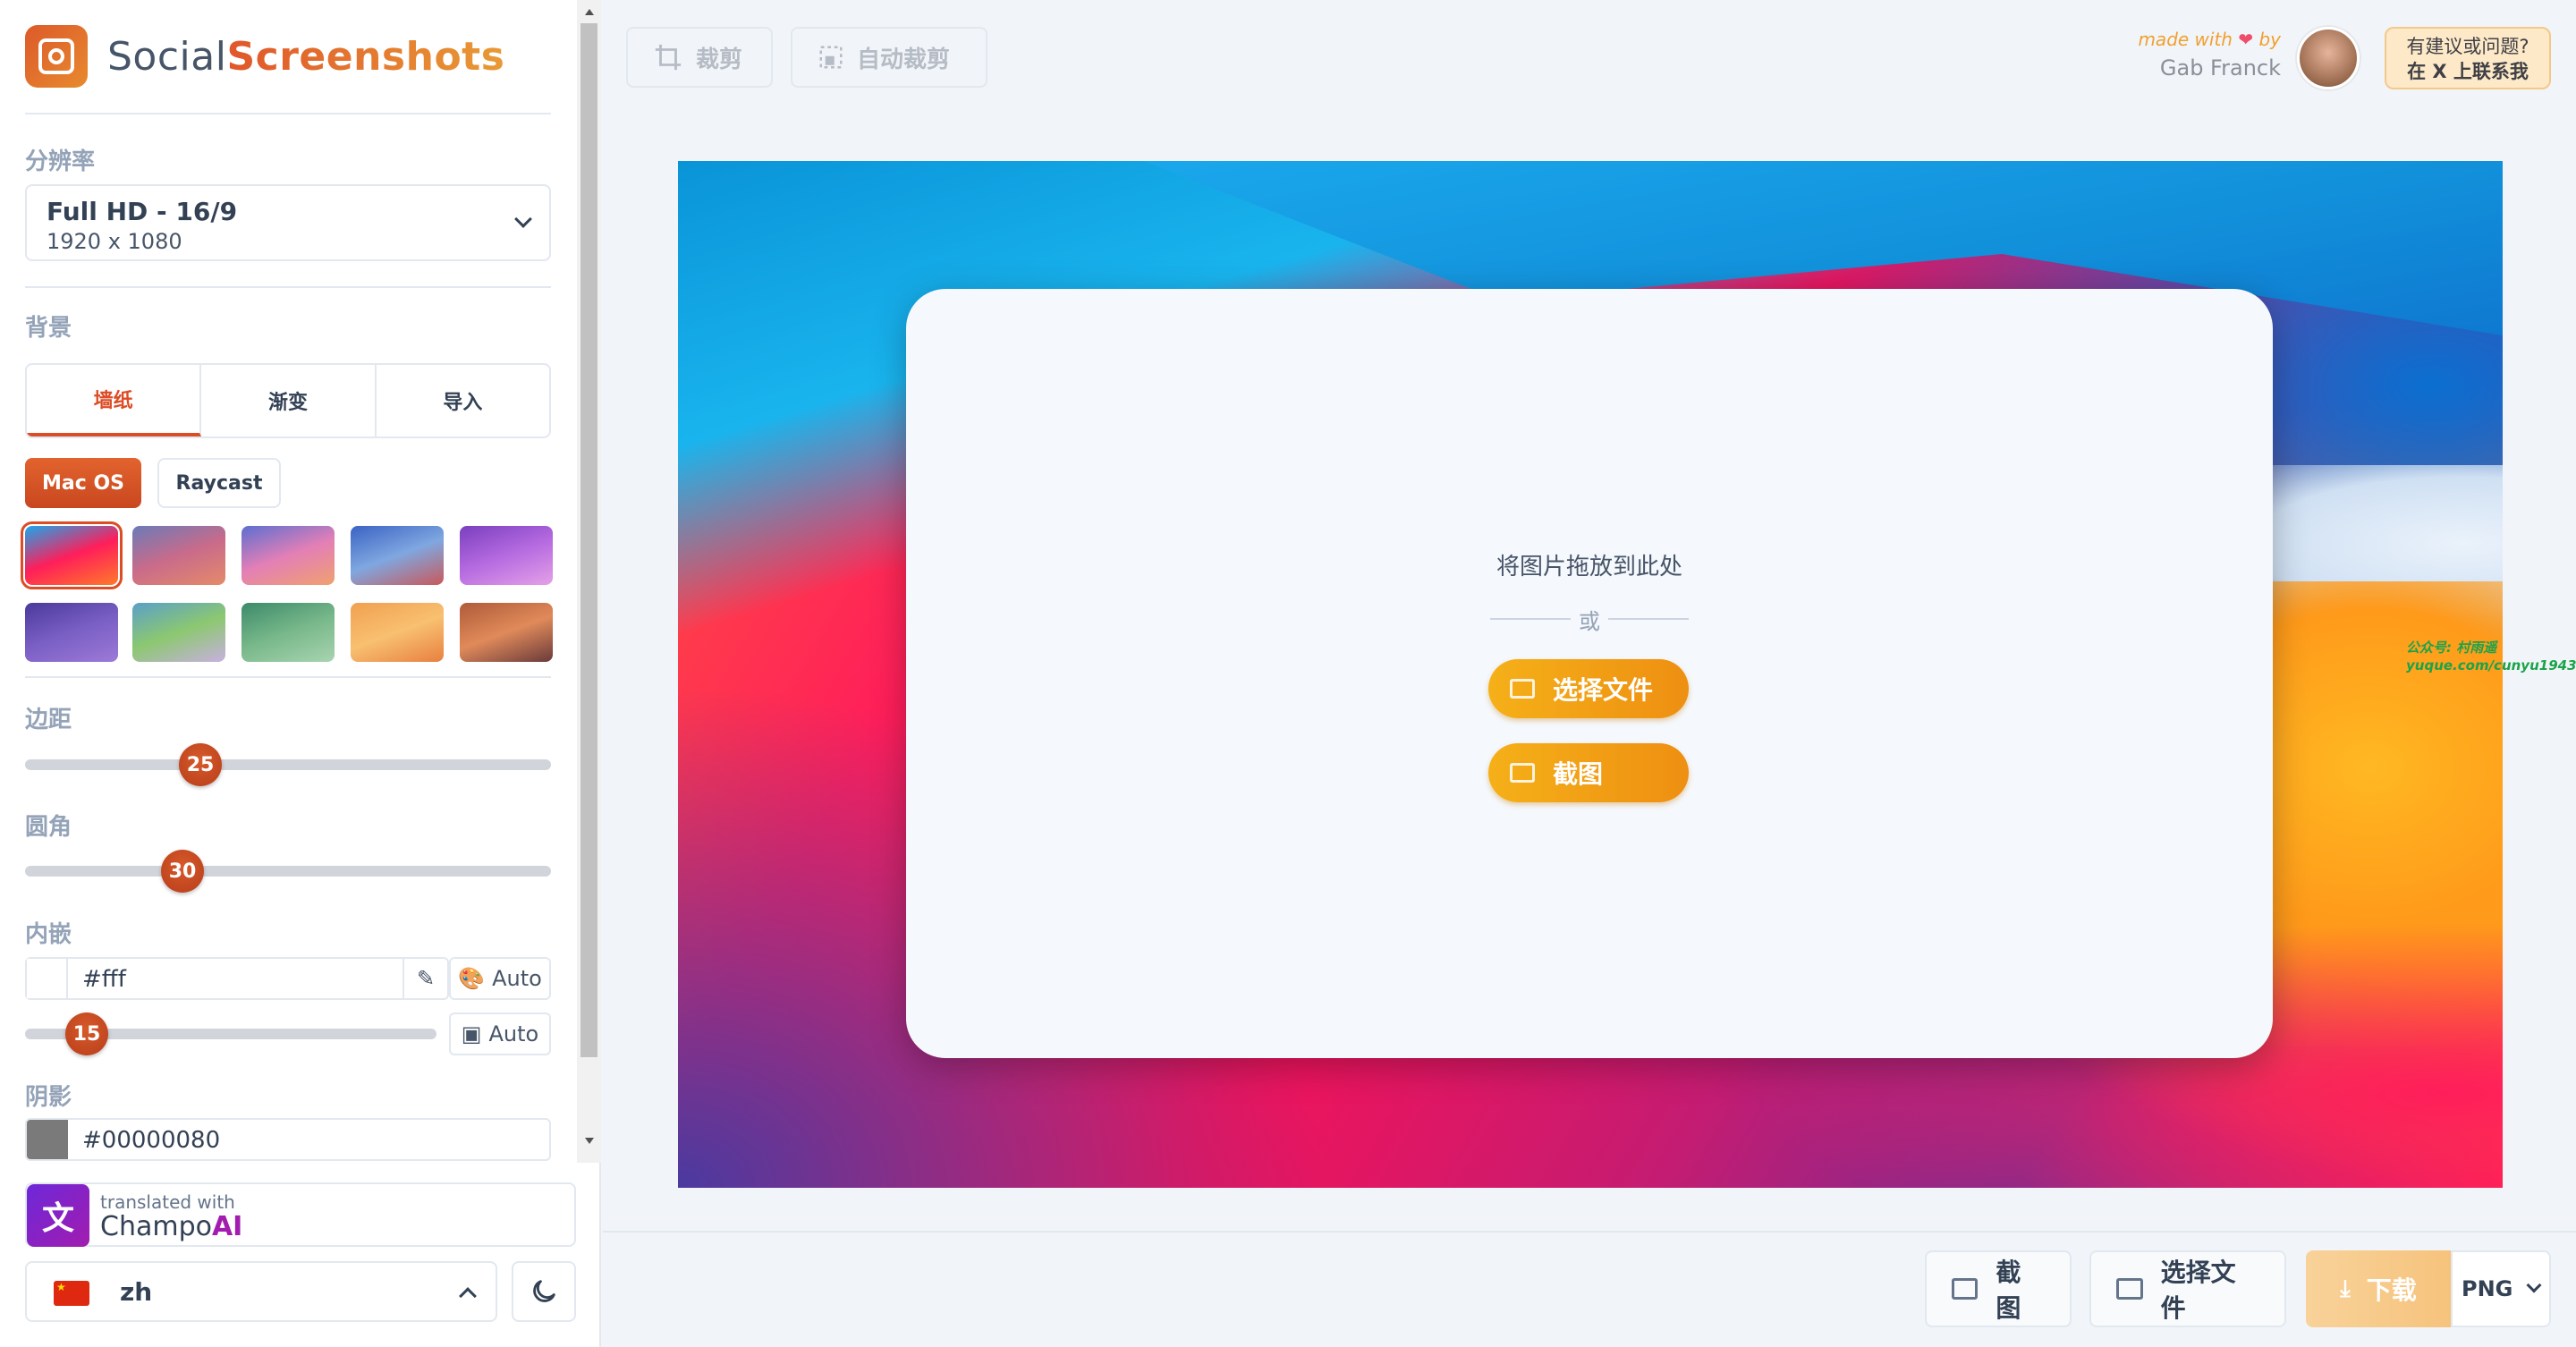 This screenshot has width=2576, height=1347. Describe the element at coordinates (48, 827) in the screenshot. I see `radius-label: 圆角` at that location.